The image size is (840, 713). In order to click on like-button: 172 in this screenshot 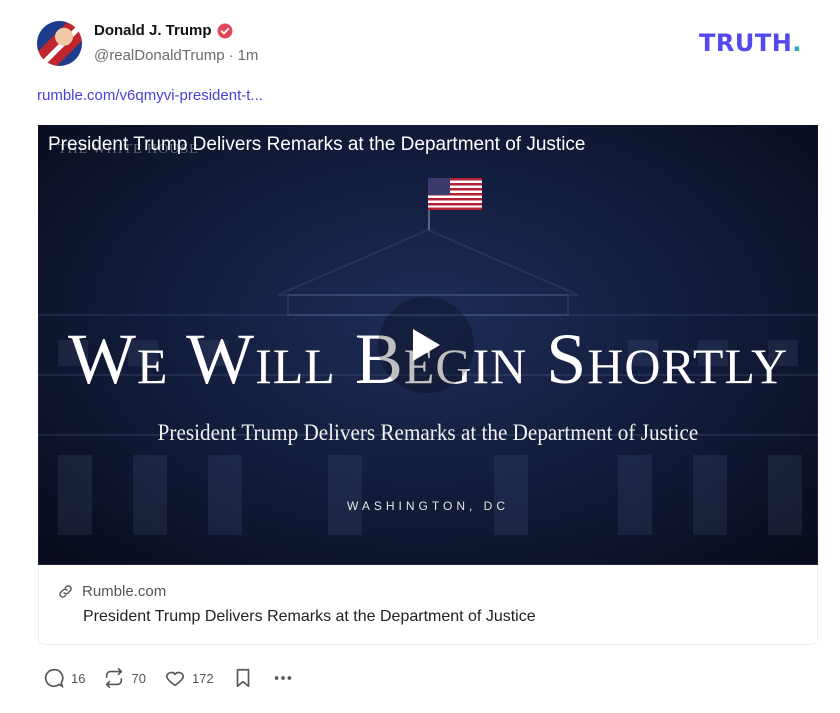, I will do `click(189, 678)`.